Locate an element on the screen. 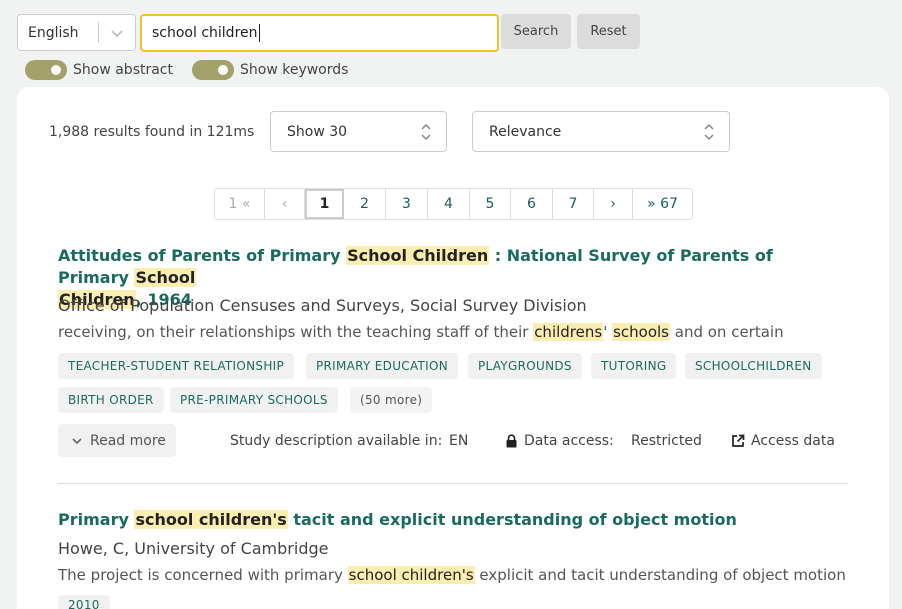 This screenshot has width=902, height=609. study-desc-language: EN is located at coordinates (458, 441).